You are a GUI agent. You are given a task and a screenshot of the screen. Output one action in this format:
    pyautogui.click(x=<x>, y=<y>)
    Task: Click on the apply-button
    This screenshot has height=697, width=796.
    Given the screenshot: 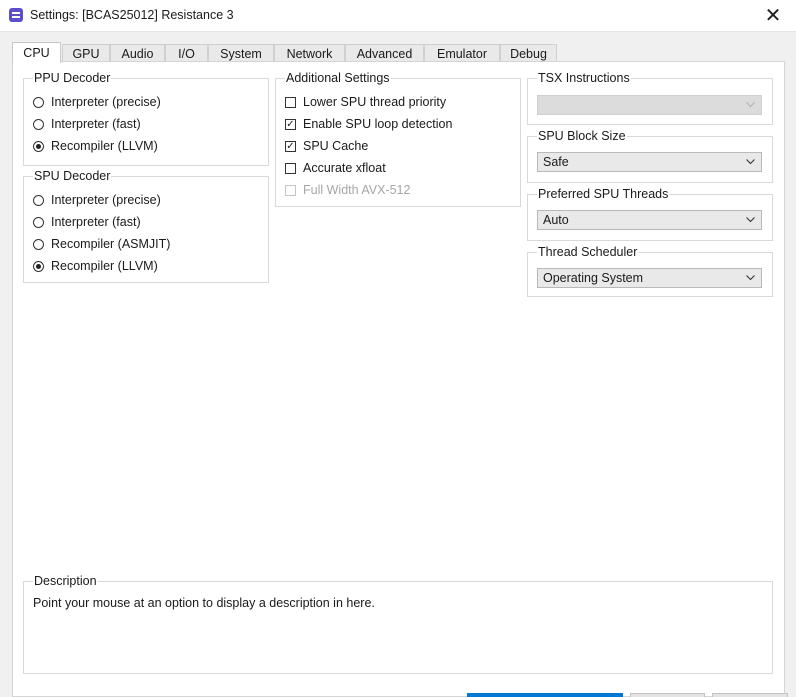 What is the action you would take?
    pyautogui.click(x=750, y=695)
    